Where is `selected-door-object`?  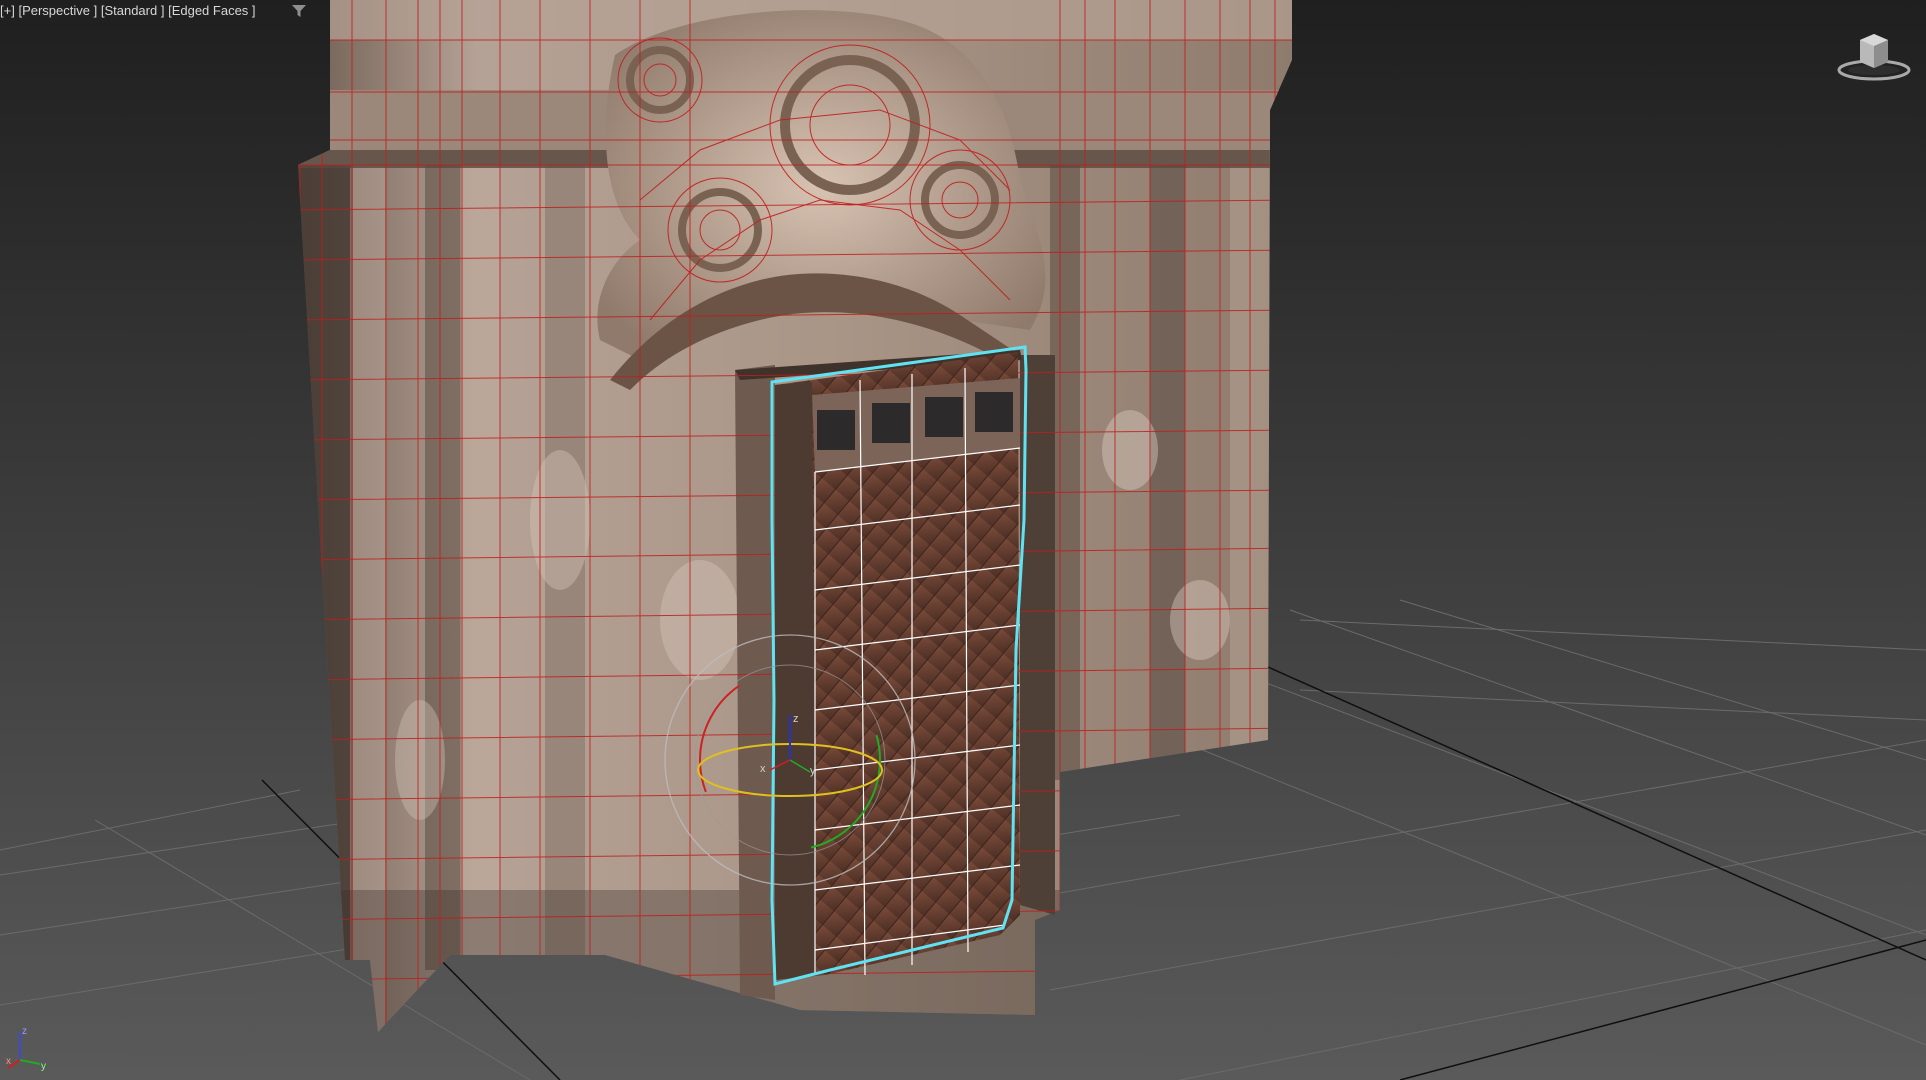
selected-door-object is located at coordinates (897, 666).